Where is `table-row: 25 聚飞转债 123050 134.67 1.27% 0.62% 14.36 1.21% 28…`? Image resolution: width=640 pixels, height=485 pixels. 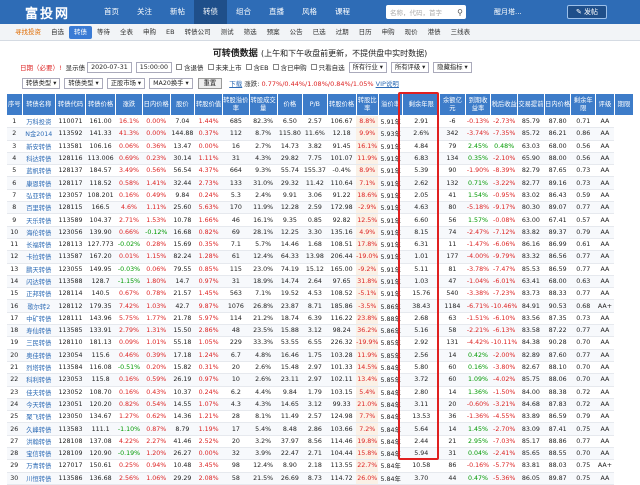
table-row: 25 聚飞转债 123050 134.67 1.27% 0.62% 14.36 1.21% 28… is located at coordinates (320, 417).